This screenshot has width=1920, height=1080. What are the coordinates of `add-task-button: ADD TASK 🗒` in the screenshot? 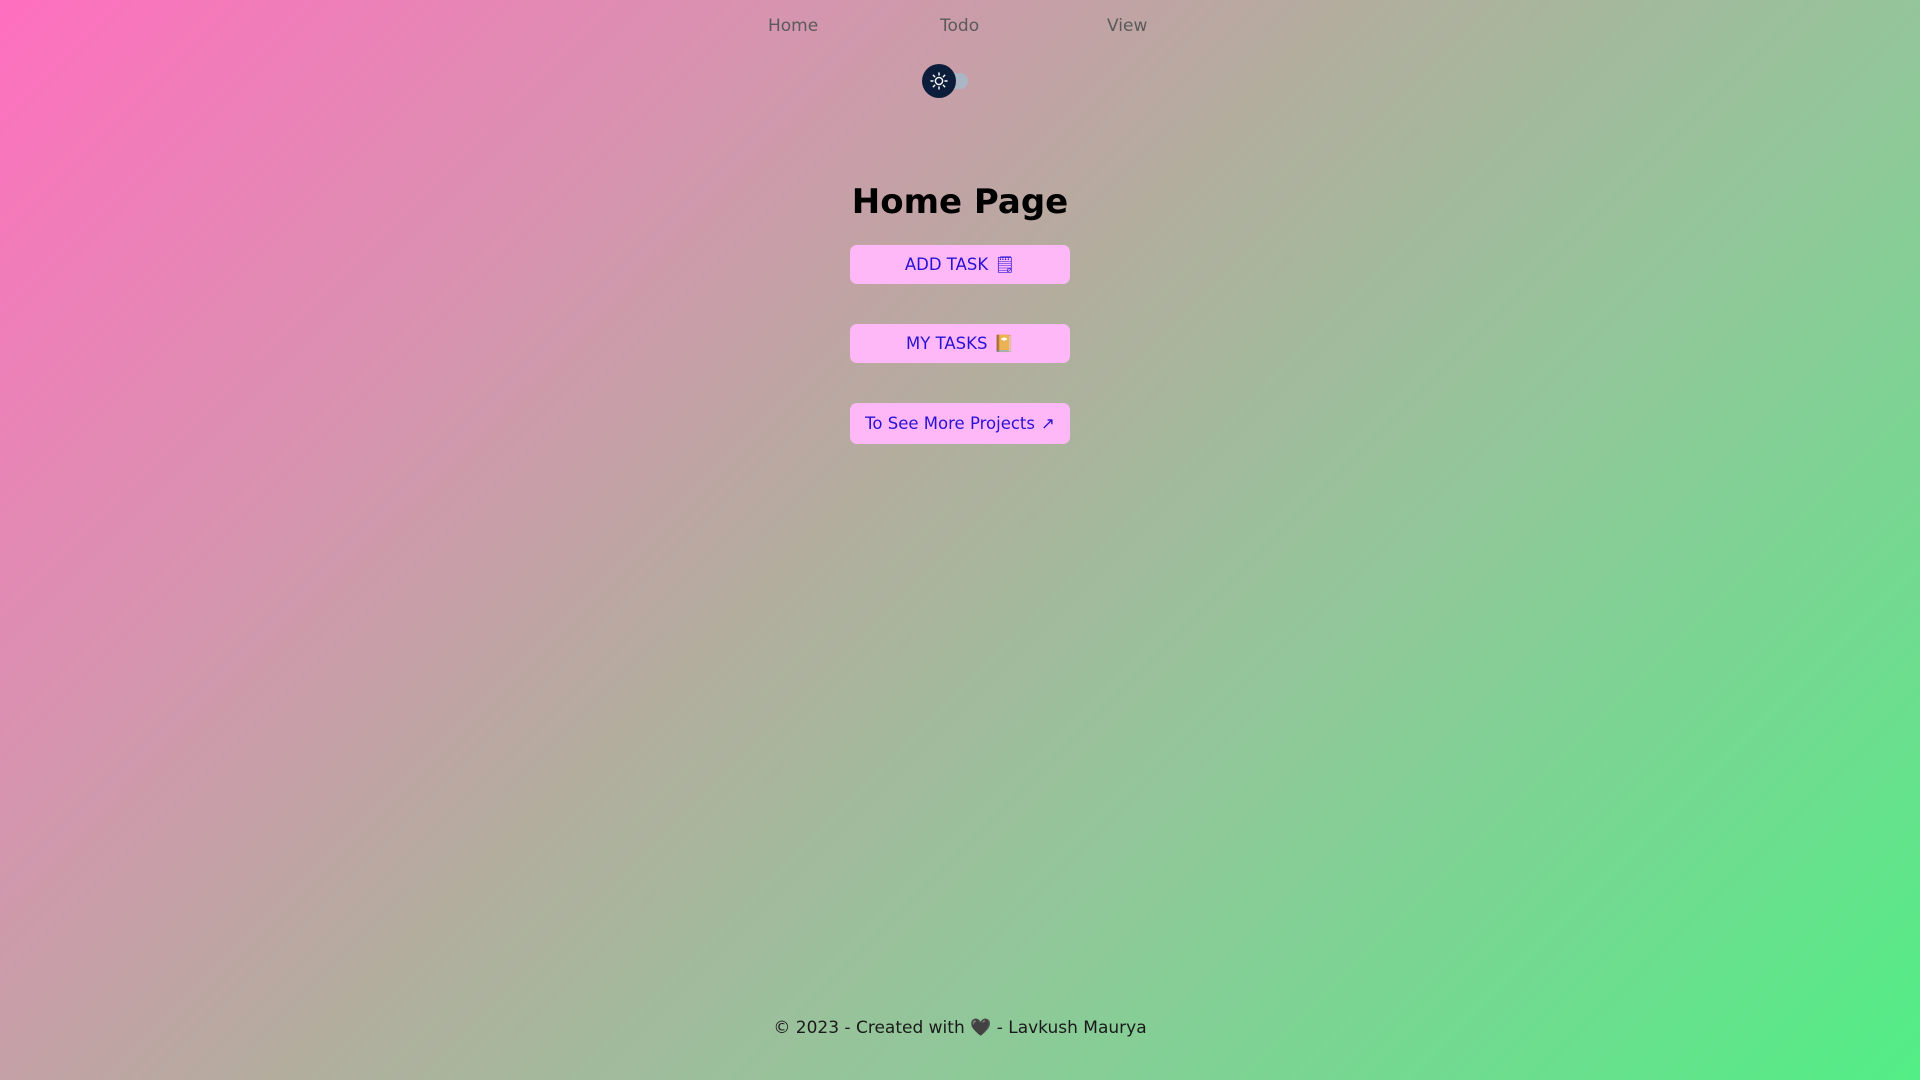 It's located at (960, 264).